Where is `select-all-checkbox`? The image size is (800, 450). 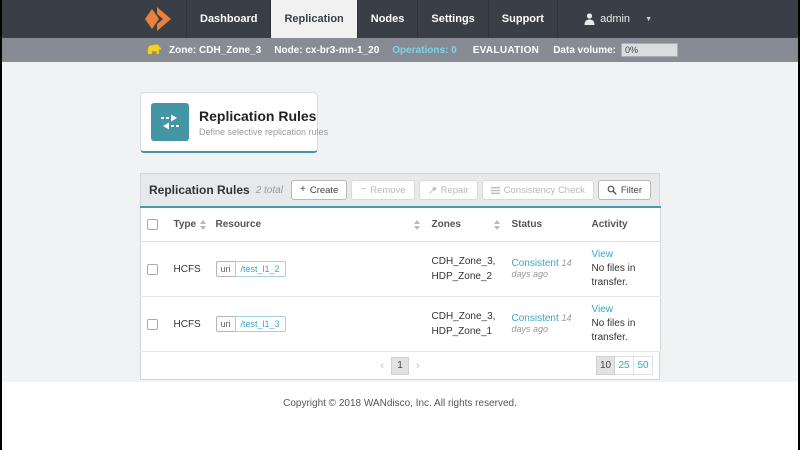
select-all-checkbox is located at coordinates (152, 224).